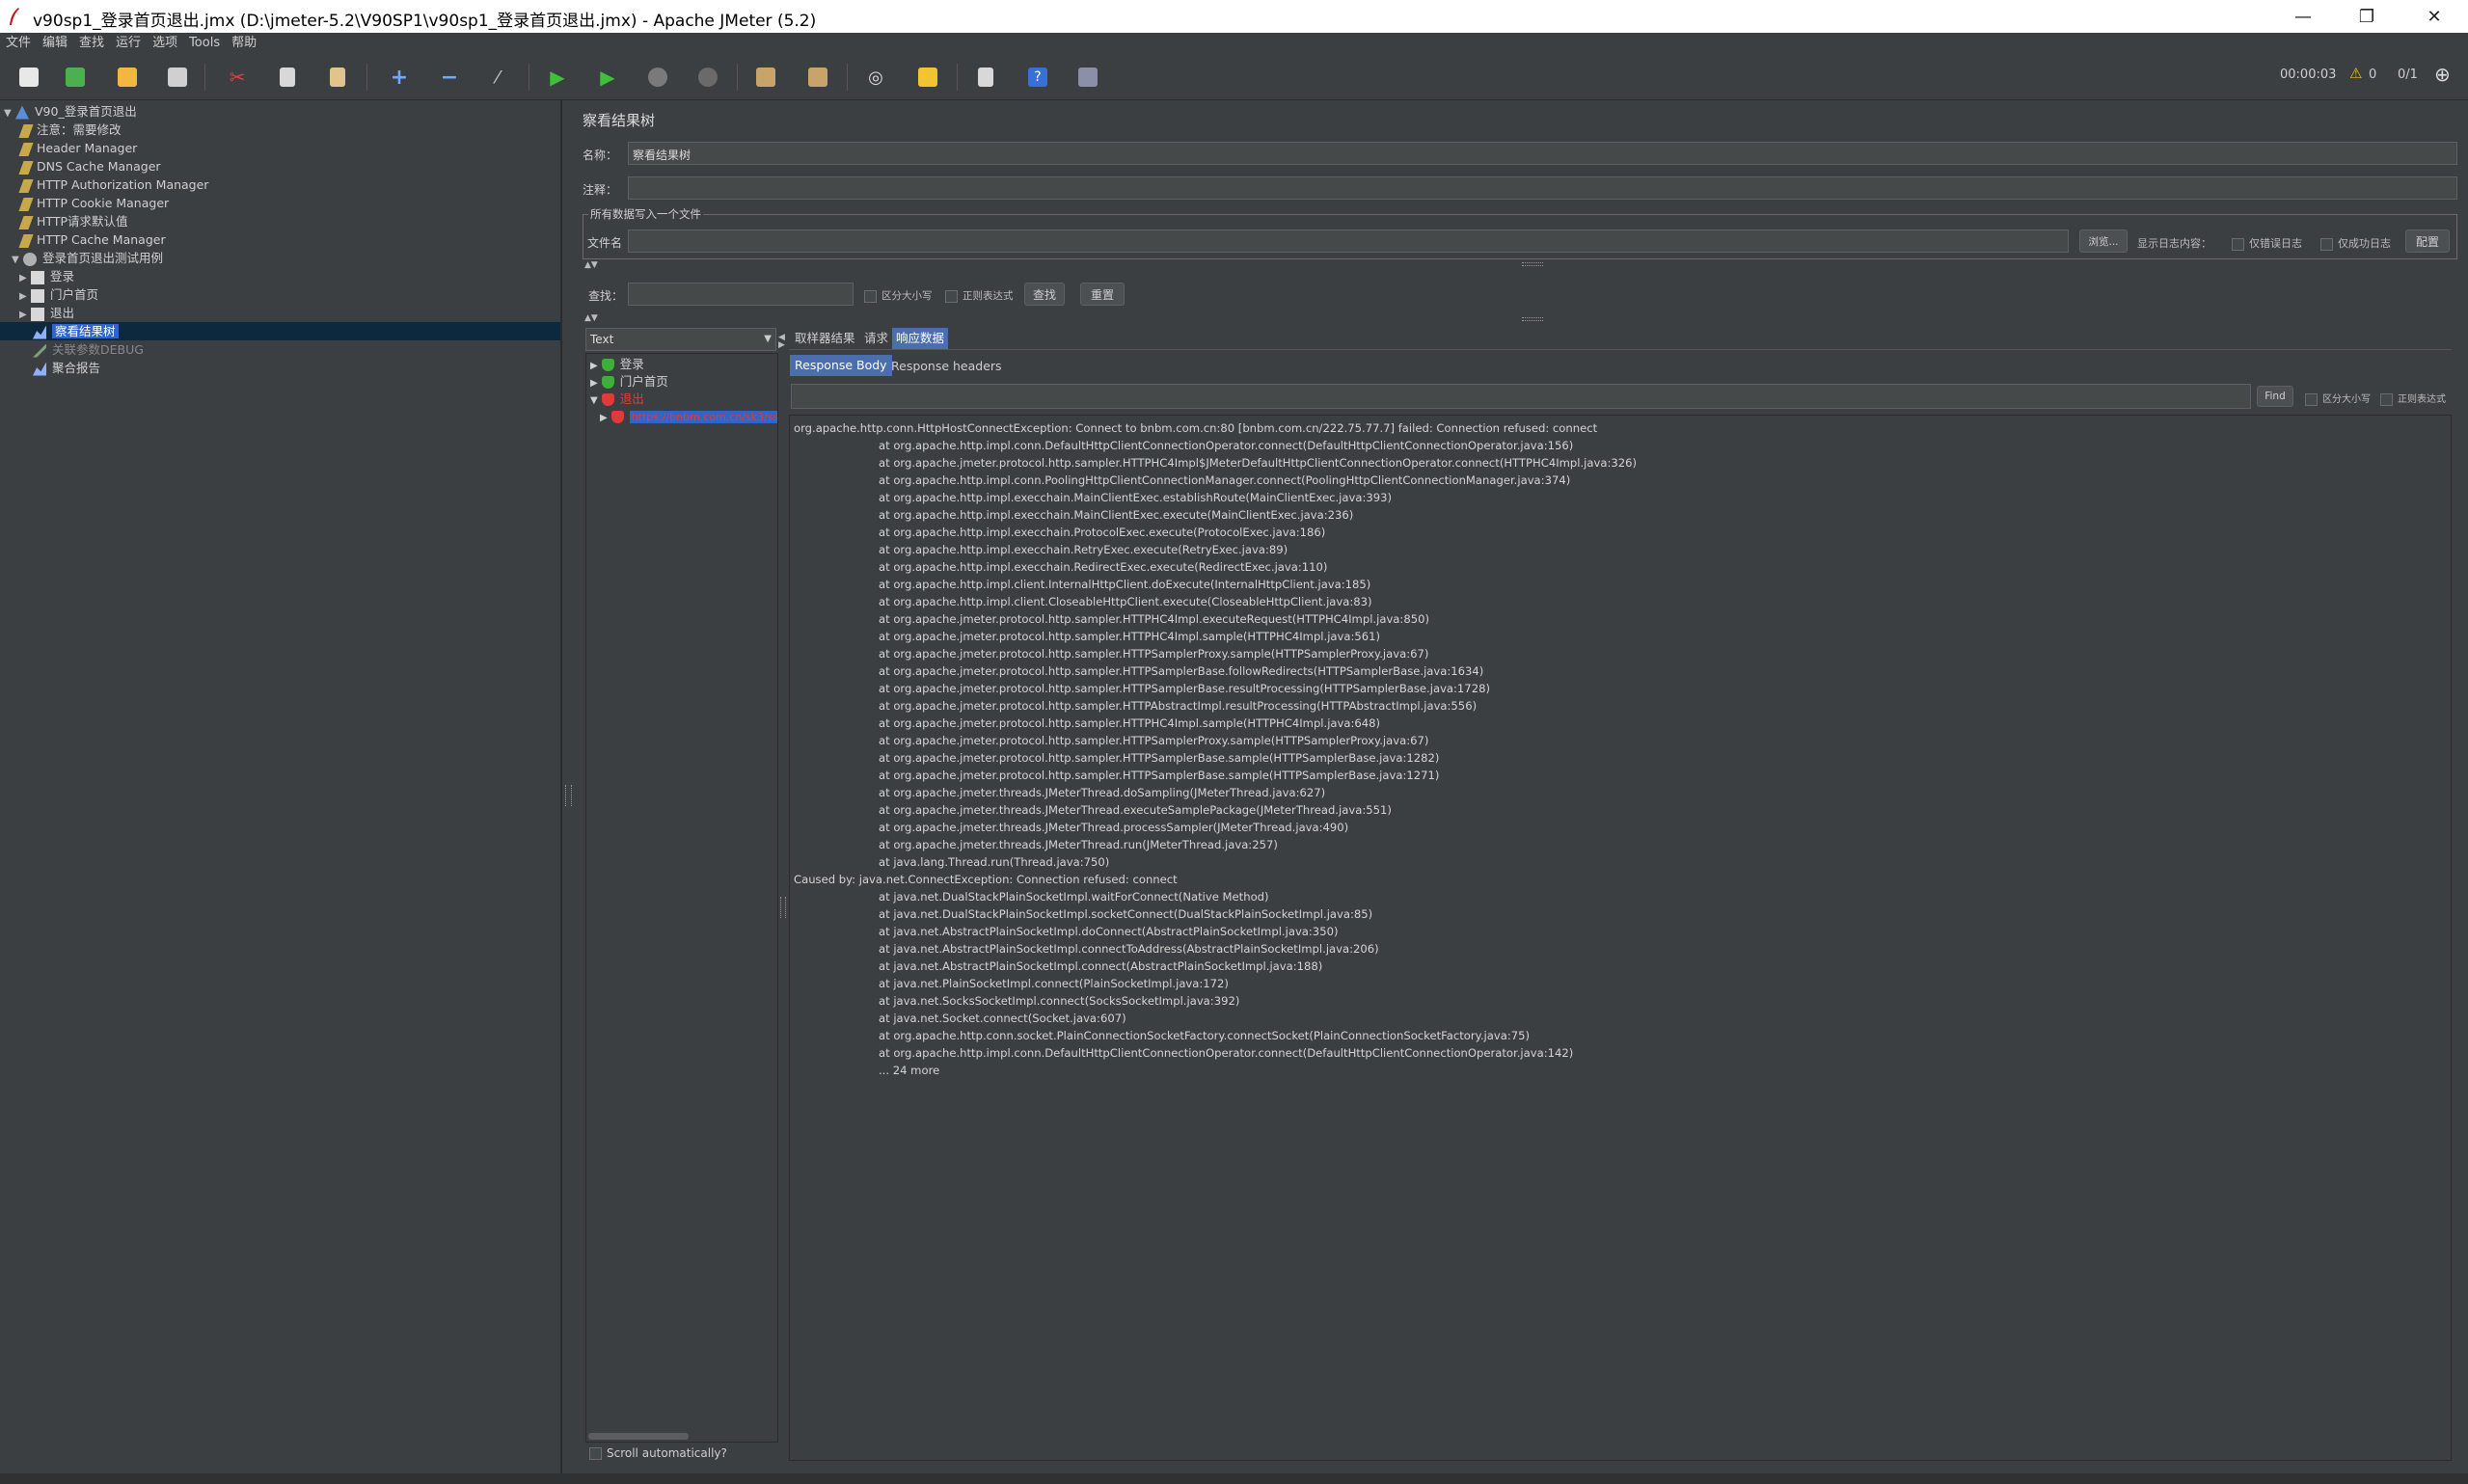 The image size is (2468, 1484). Describe the element at coordinates (825, 338) in the screenshot. I see `tab-sampler-result: 取样器结果` at that location.